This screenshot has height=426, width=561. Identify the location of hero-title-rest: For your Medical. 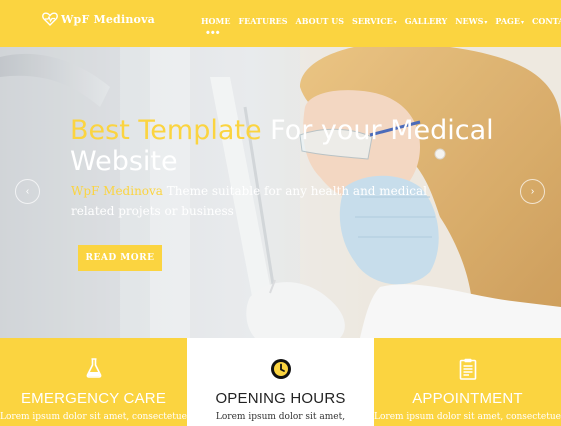
(377, 130).